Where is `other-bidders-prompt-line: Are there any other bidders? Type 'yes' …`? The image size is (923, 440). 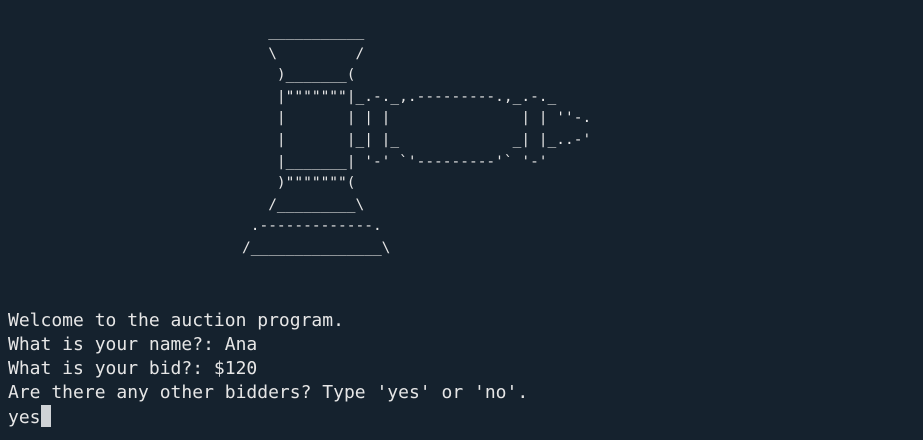 other-bidders-prompt-line: Are there any other bidders? Type 'yes' … is located at coordinates (268, 392).